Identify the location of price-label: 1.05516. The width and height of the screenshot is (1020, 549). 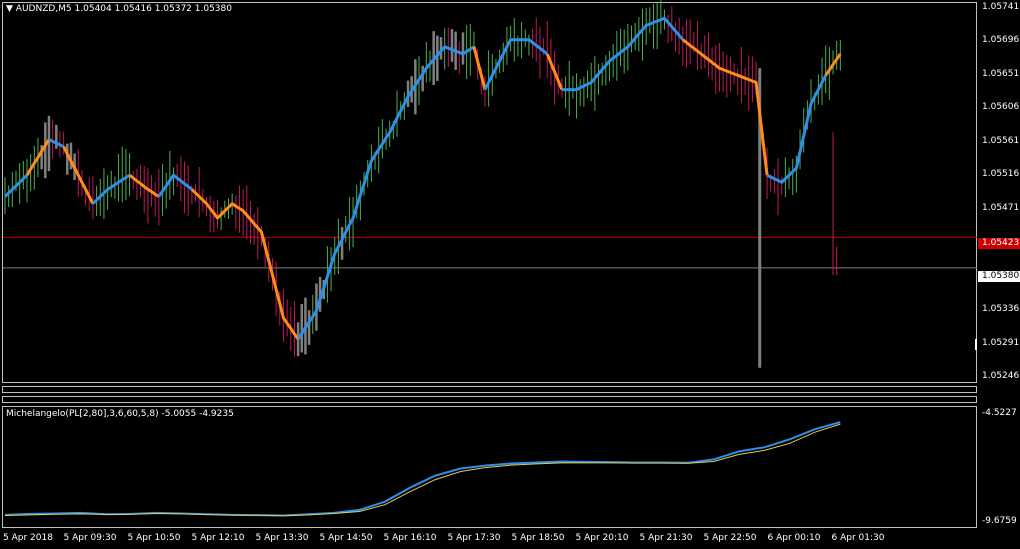
(1001, 174).